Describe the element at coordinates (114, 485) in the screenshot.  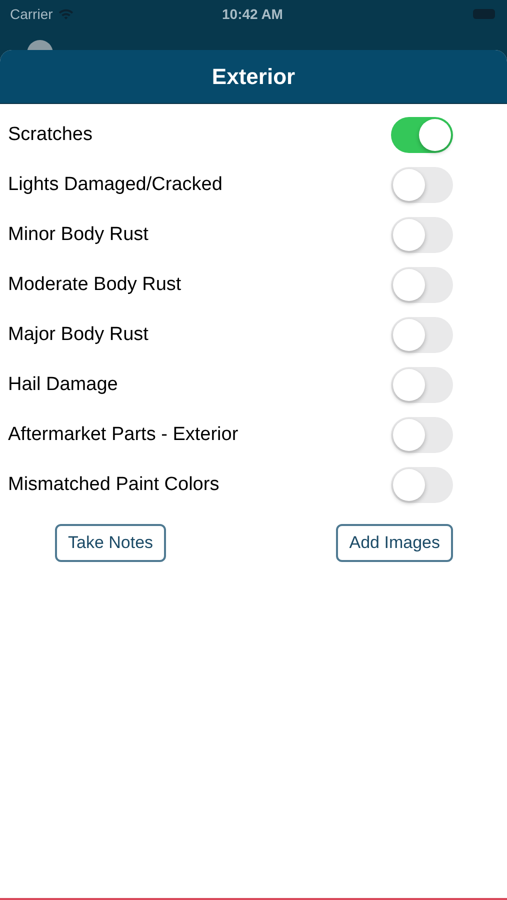
I see `option-label: Mismatched Paint Colors` at that location.